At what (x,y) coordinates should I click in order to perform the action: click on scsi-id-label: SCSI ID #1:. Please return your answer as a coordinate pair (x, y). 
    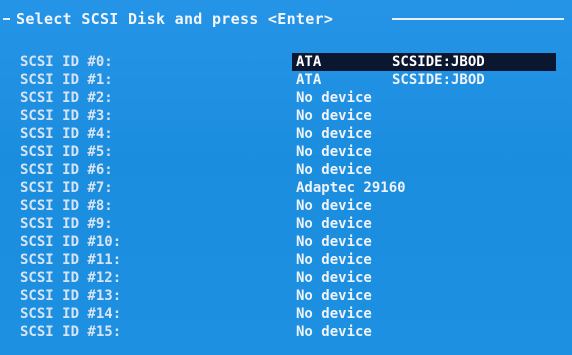
    Looking at the image, I should click on (66, 80).